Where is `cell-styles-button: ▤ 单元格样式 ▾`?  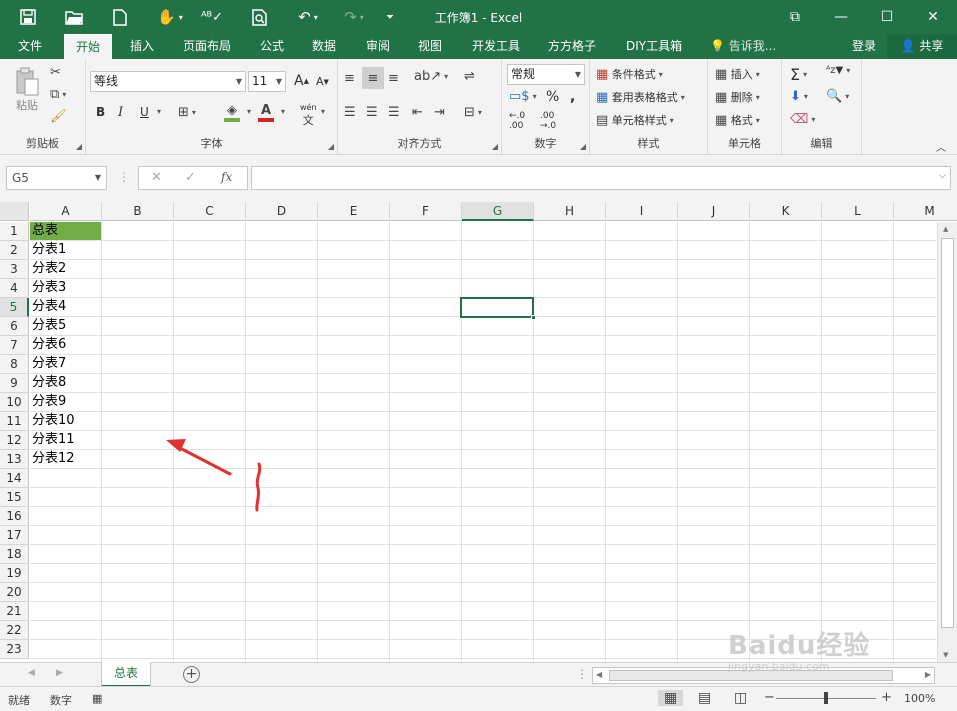
cell-styles-button: ▤ 单元格样式 ▾ is located at coordinates (635, 120).